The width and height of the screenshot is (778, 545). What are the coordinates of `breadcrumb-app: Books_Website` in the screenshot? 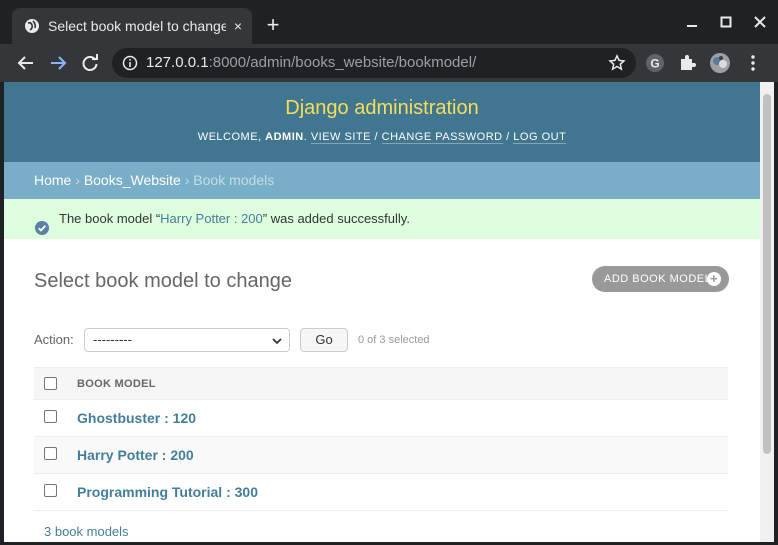 It's located at (132, 180).